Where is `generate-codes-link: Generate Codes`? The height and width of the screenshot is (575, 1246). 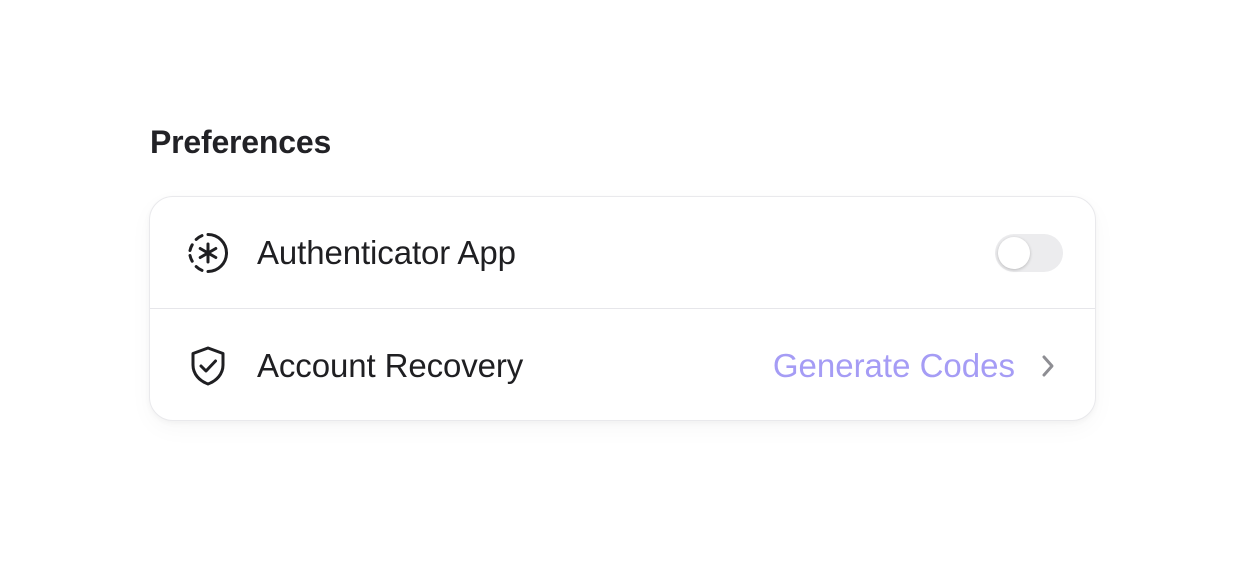
generate-codes-link: Generate Codes is located at coordinates (894, 366).